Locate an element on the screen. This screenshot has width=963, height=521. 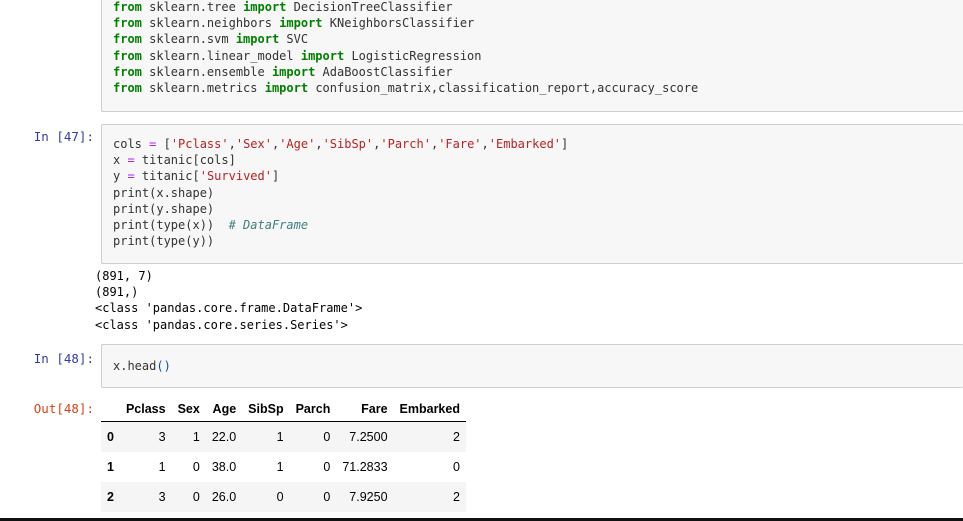
code-token: 'Survived' is located at coordinates (235, 176).